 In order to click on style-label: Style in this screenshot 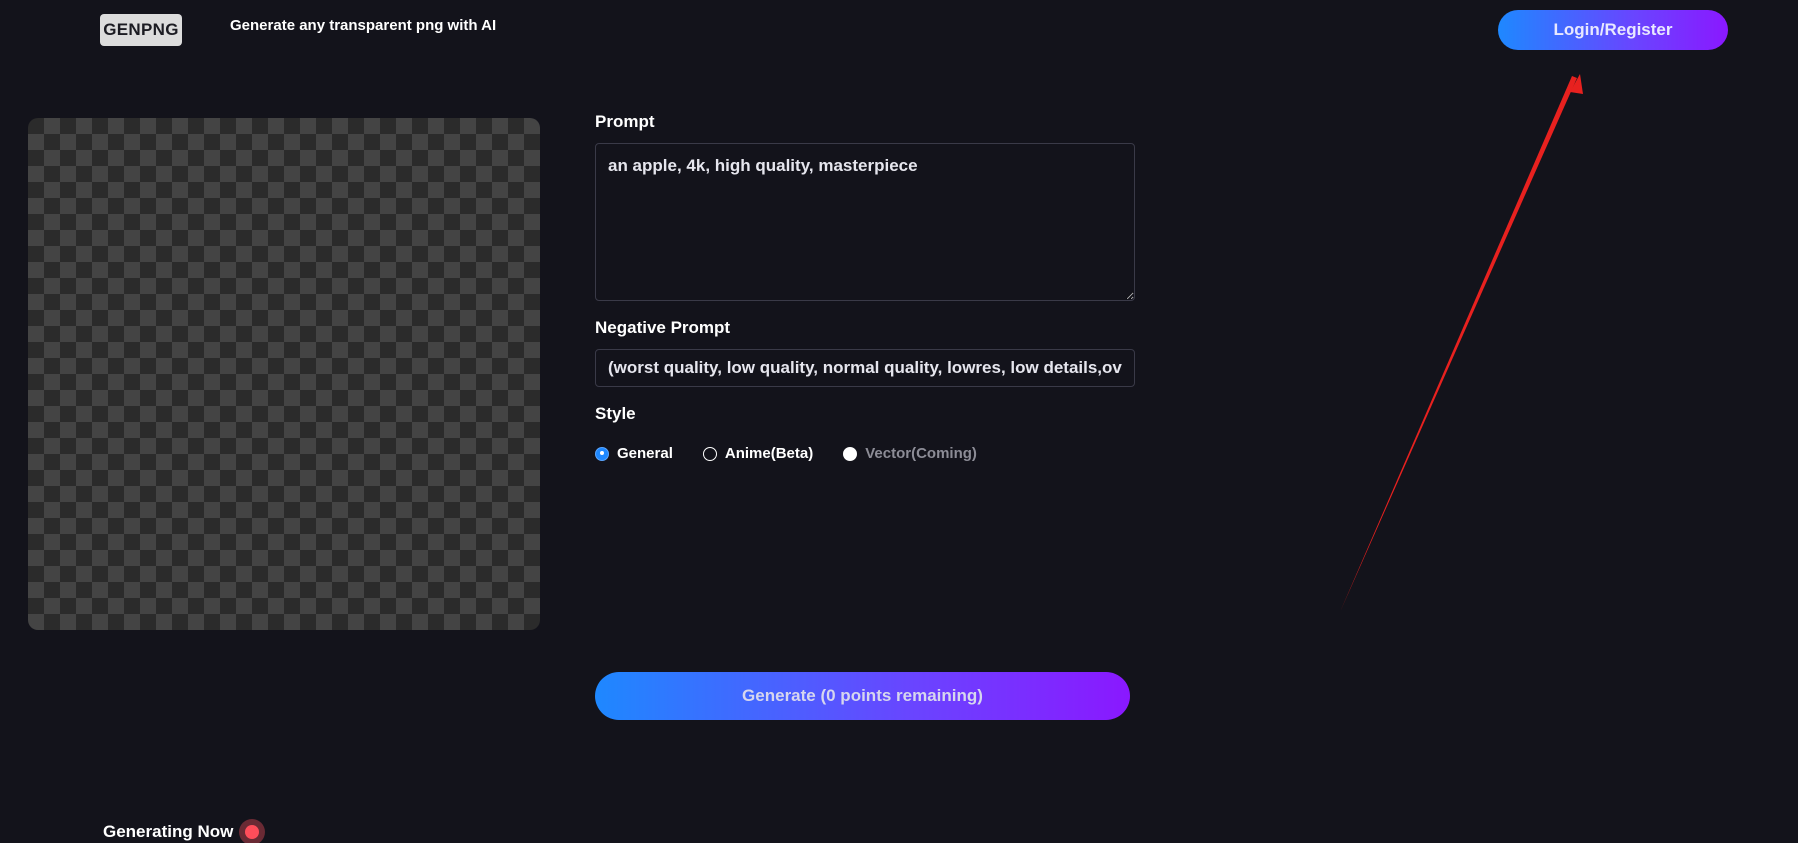, I will do `click(615, 413)`.